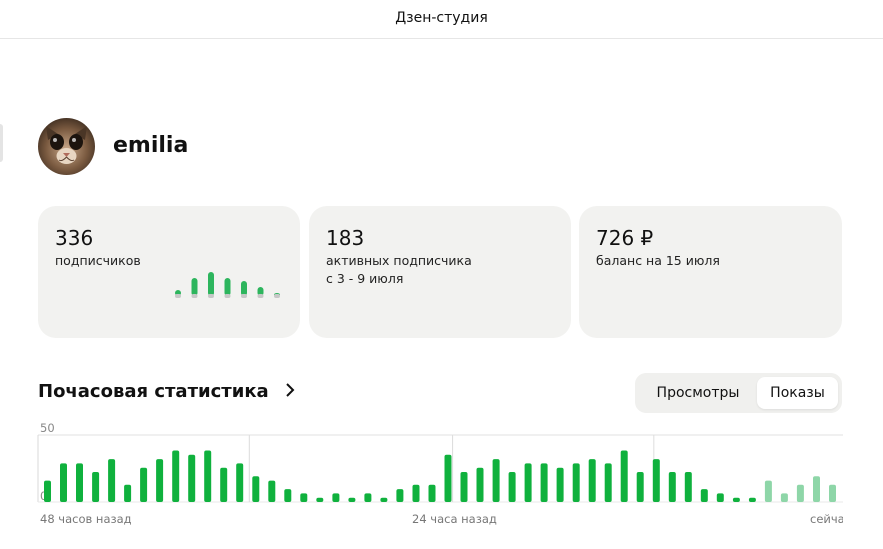  I want to click on sidebar-collapse-handle, so click(1, 143).